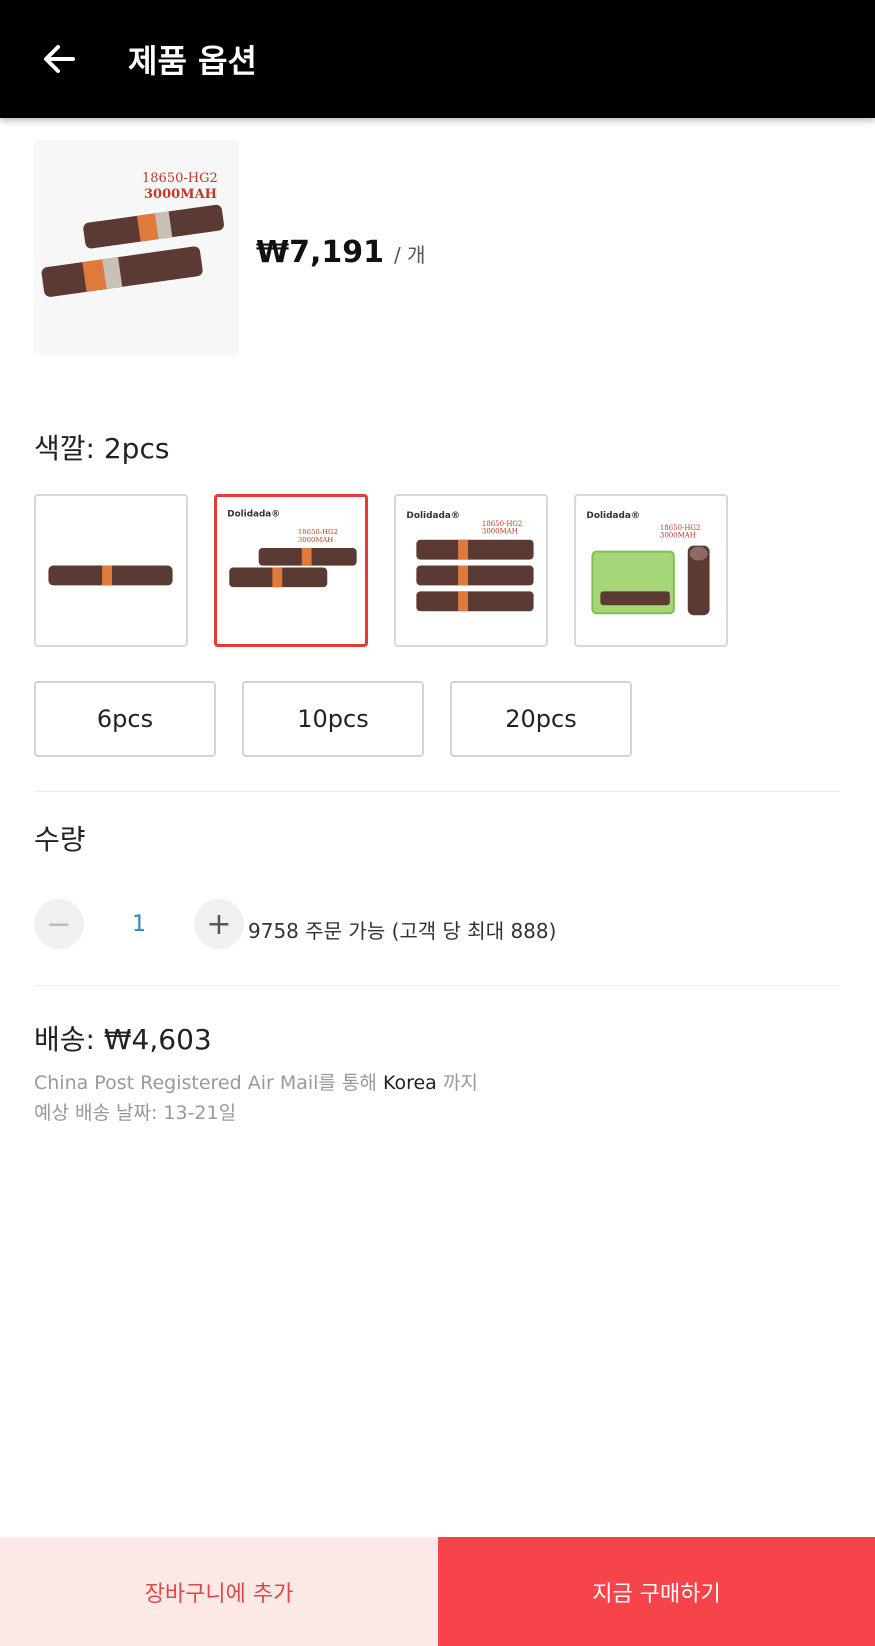  What do you see at coordinates (192, 61) in the screenshot?
I see `page-title: 제품 옵션` at bounding box center [192, 61].